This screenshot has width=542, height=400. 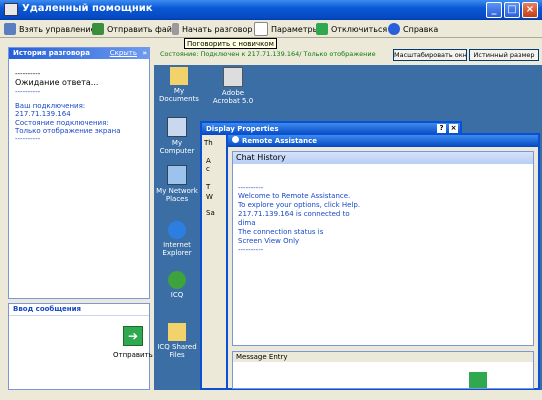 I want to click on settings-icon, so click(x=261, y=29).